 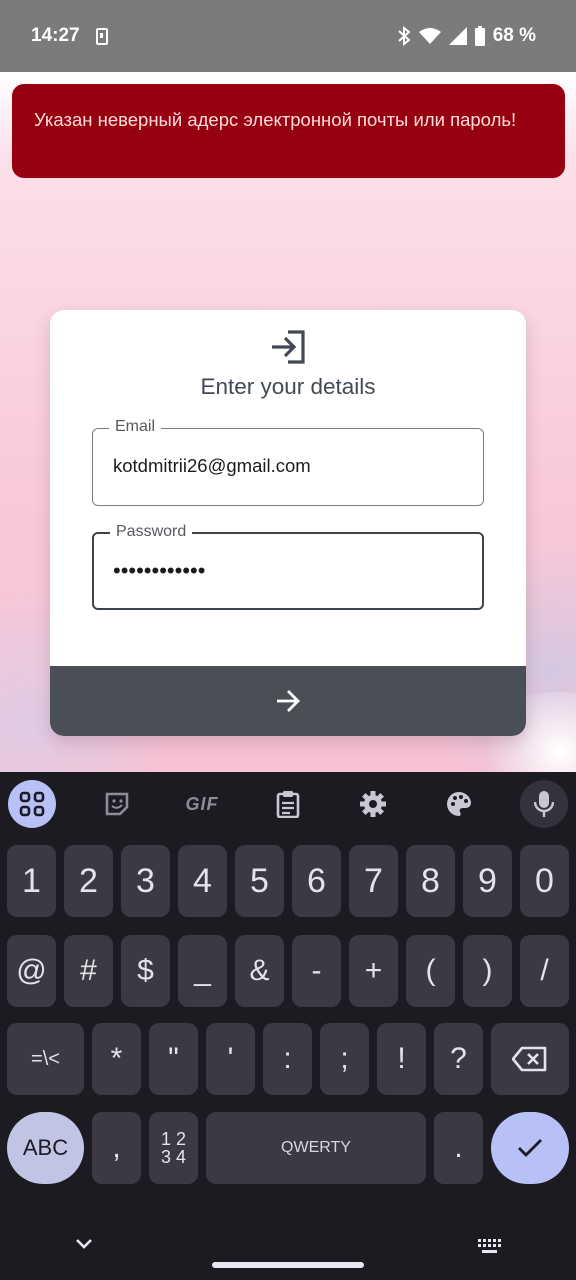 What do you see at coordinates (316, 971) in the screenshot?
I see `key-minus: -` at bounding box center [316, 971].